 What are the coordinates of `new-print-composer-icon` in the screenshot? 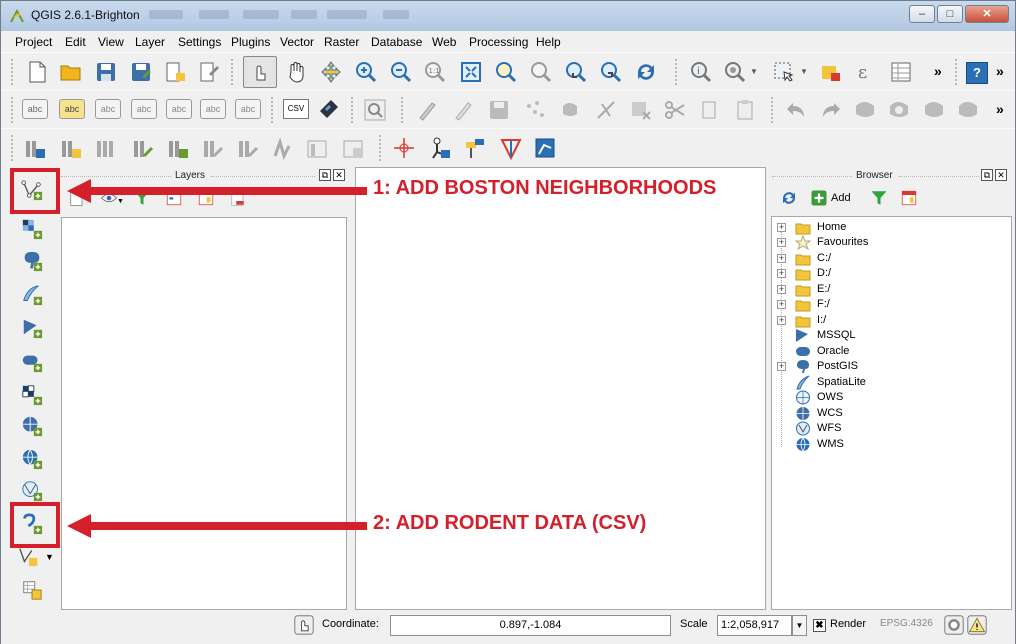 It's located at (175, 72).